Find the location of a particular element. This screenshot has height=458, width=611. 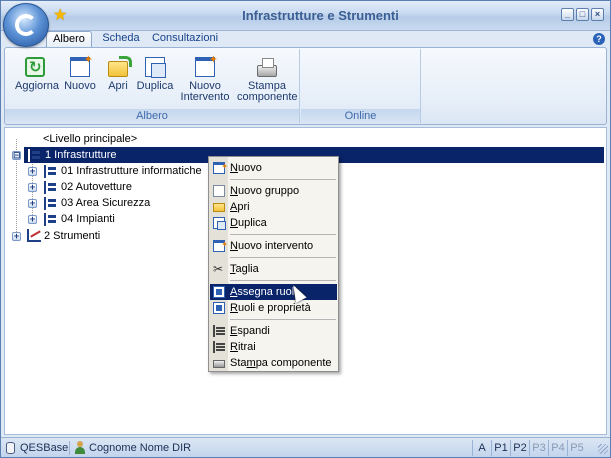

new-intervention-icon is located at coordinates (220, 245).